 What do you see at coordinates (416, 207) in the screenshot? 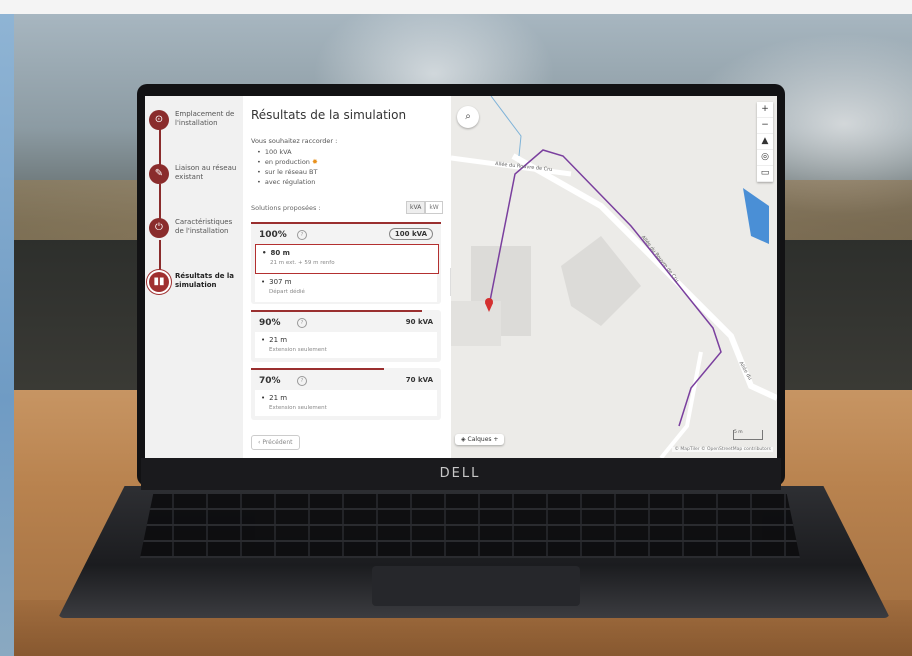
I see `unit-kva-button: kVA` at bounding box center [416, 207].